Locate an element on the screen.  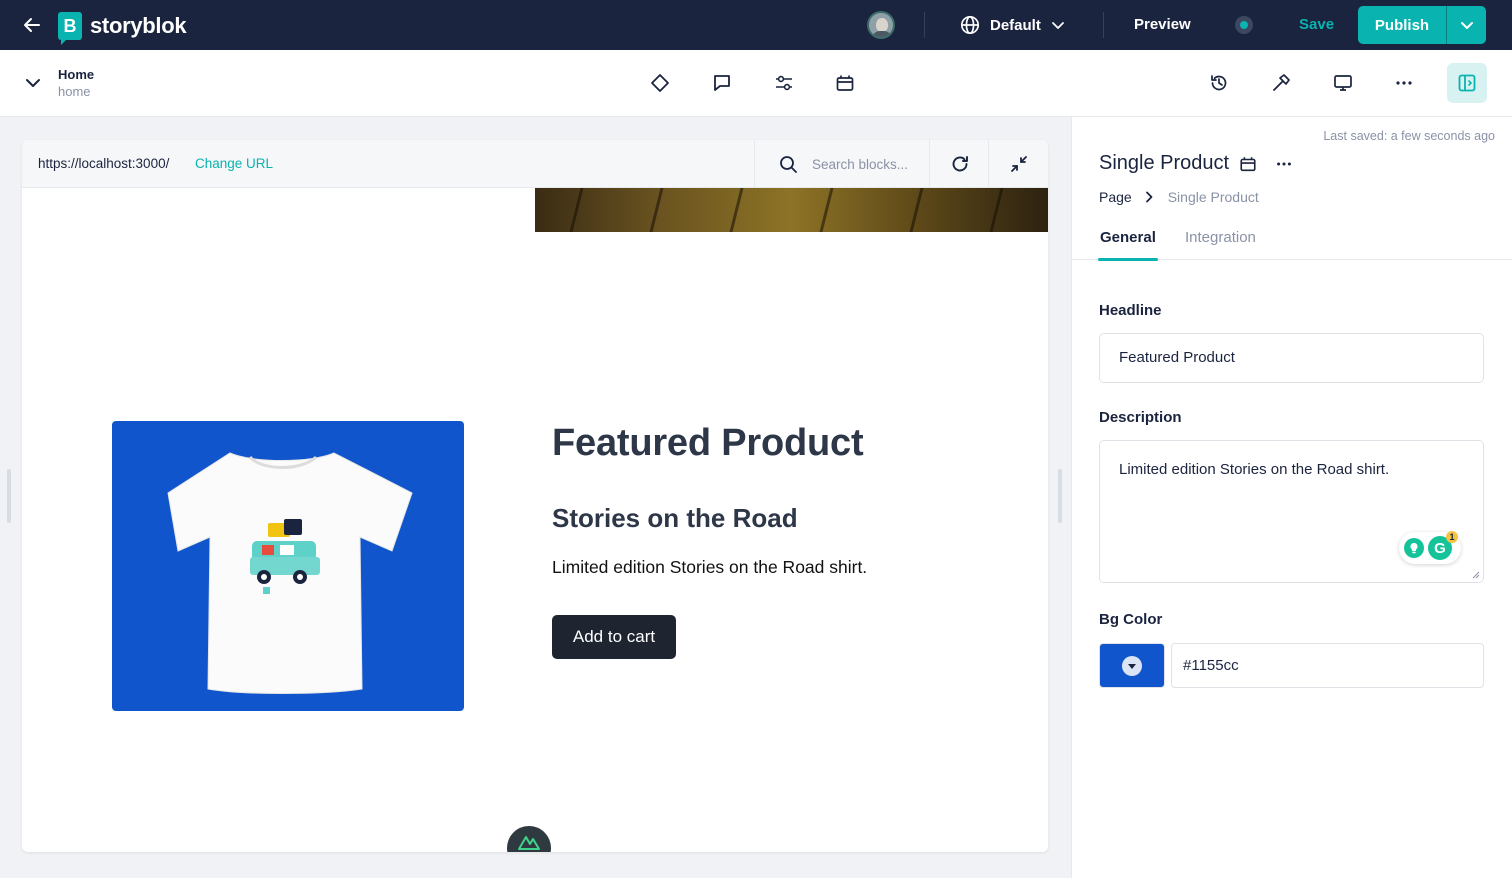
search-blocks-input is located at coordinates (867, 164).